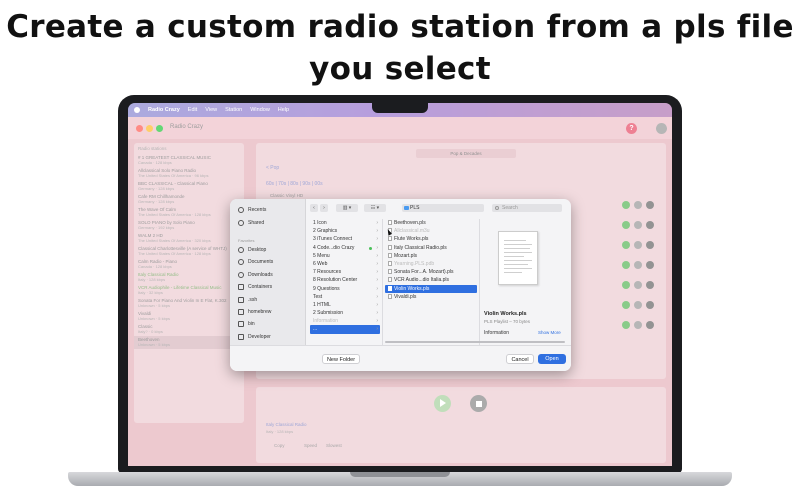  What do you see at coordinates (431, 223) in the screenshot?
I see `file-list-item: Beethoven.pls` at bounding box center [431, 223].